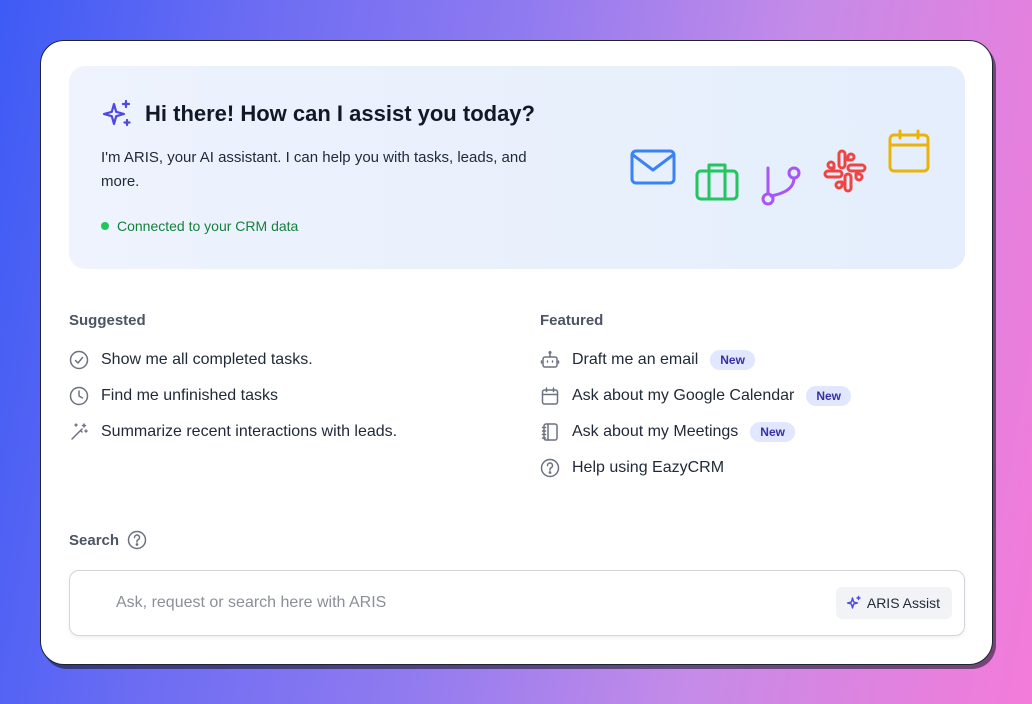  What do you see at coordinates (207, 359) in the screenshot?
I see `suggested-item-label: Show me all completed tasks.` at bounding box center [207, 359].